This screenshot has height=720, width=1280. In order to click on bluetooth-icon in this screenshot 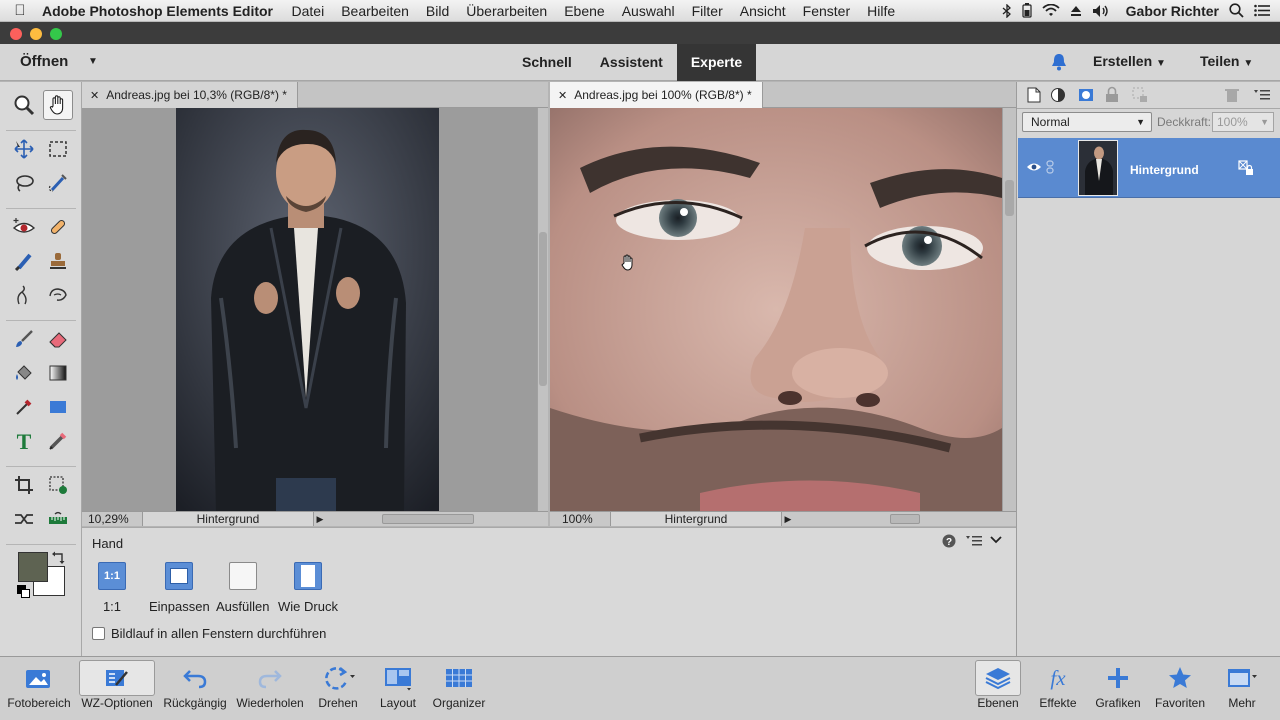, I will do `click(1007, 10)`.